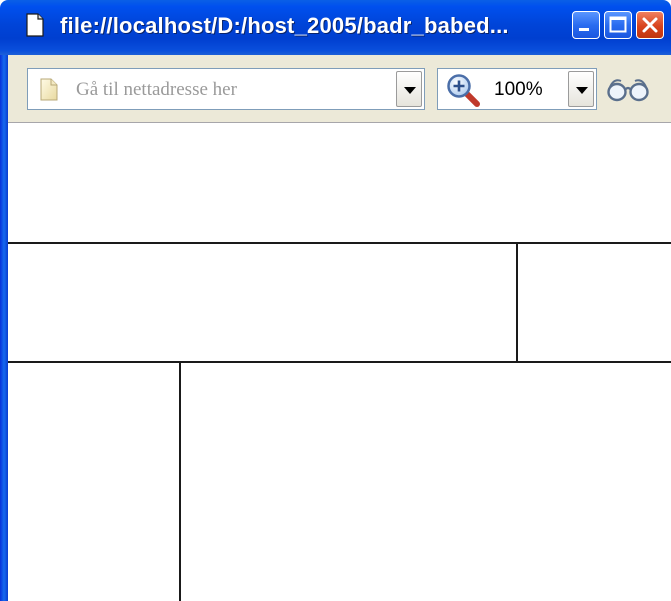 The image size is (671, 601). I want to click on maximize-icon, so click(618, 24).